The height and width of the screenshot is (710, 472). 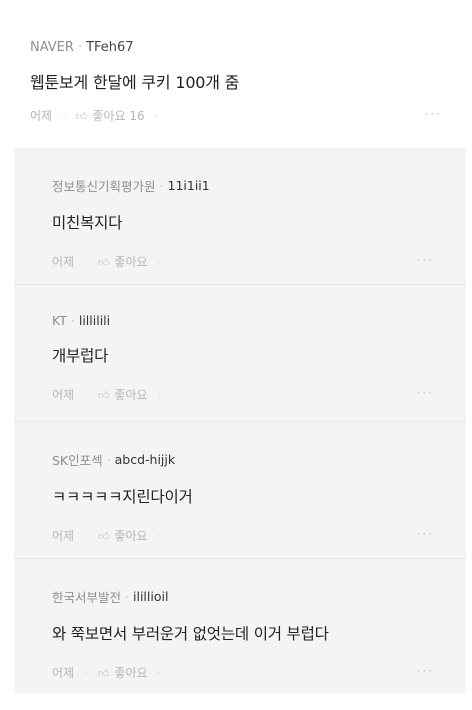 What do you see at coordinates (104, 186) in the screenshot?
I see `reply-source: 정보통신기획평가원` at bounding box center [104, 186].